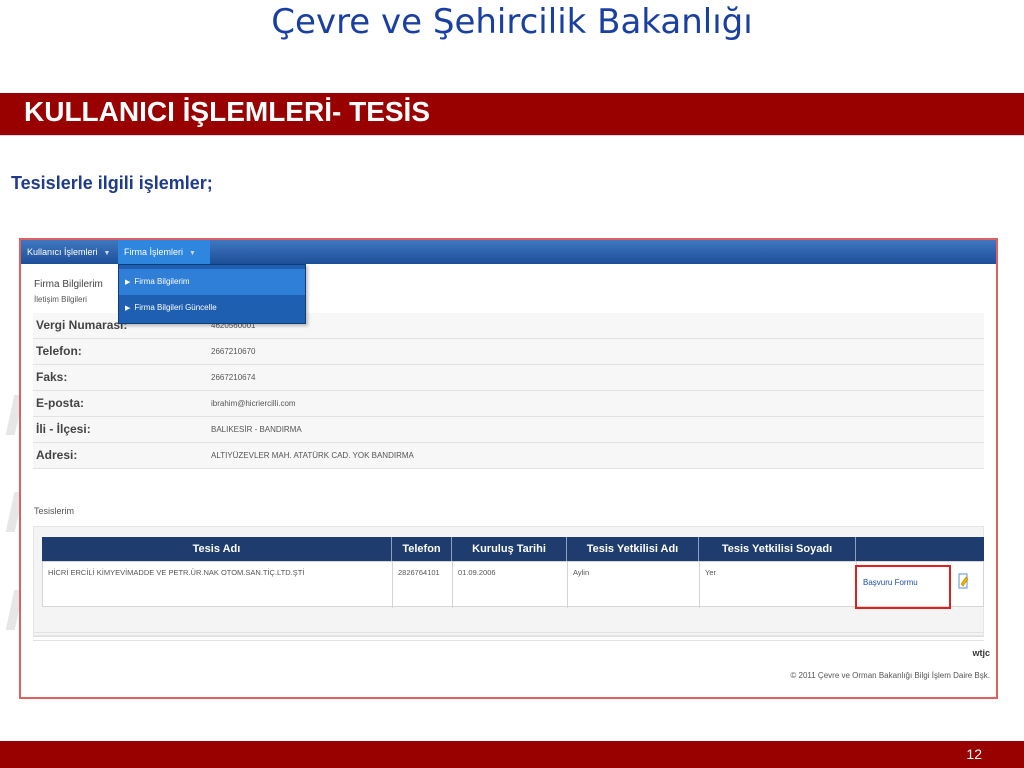 The height and width of the screenshot is (768, 1024). I want to click on page-number: 12, so click(974, 754).